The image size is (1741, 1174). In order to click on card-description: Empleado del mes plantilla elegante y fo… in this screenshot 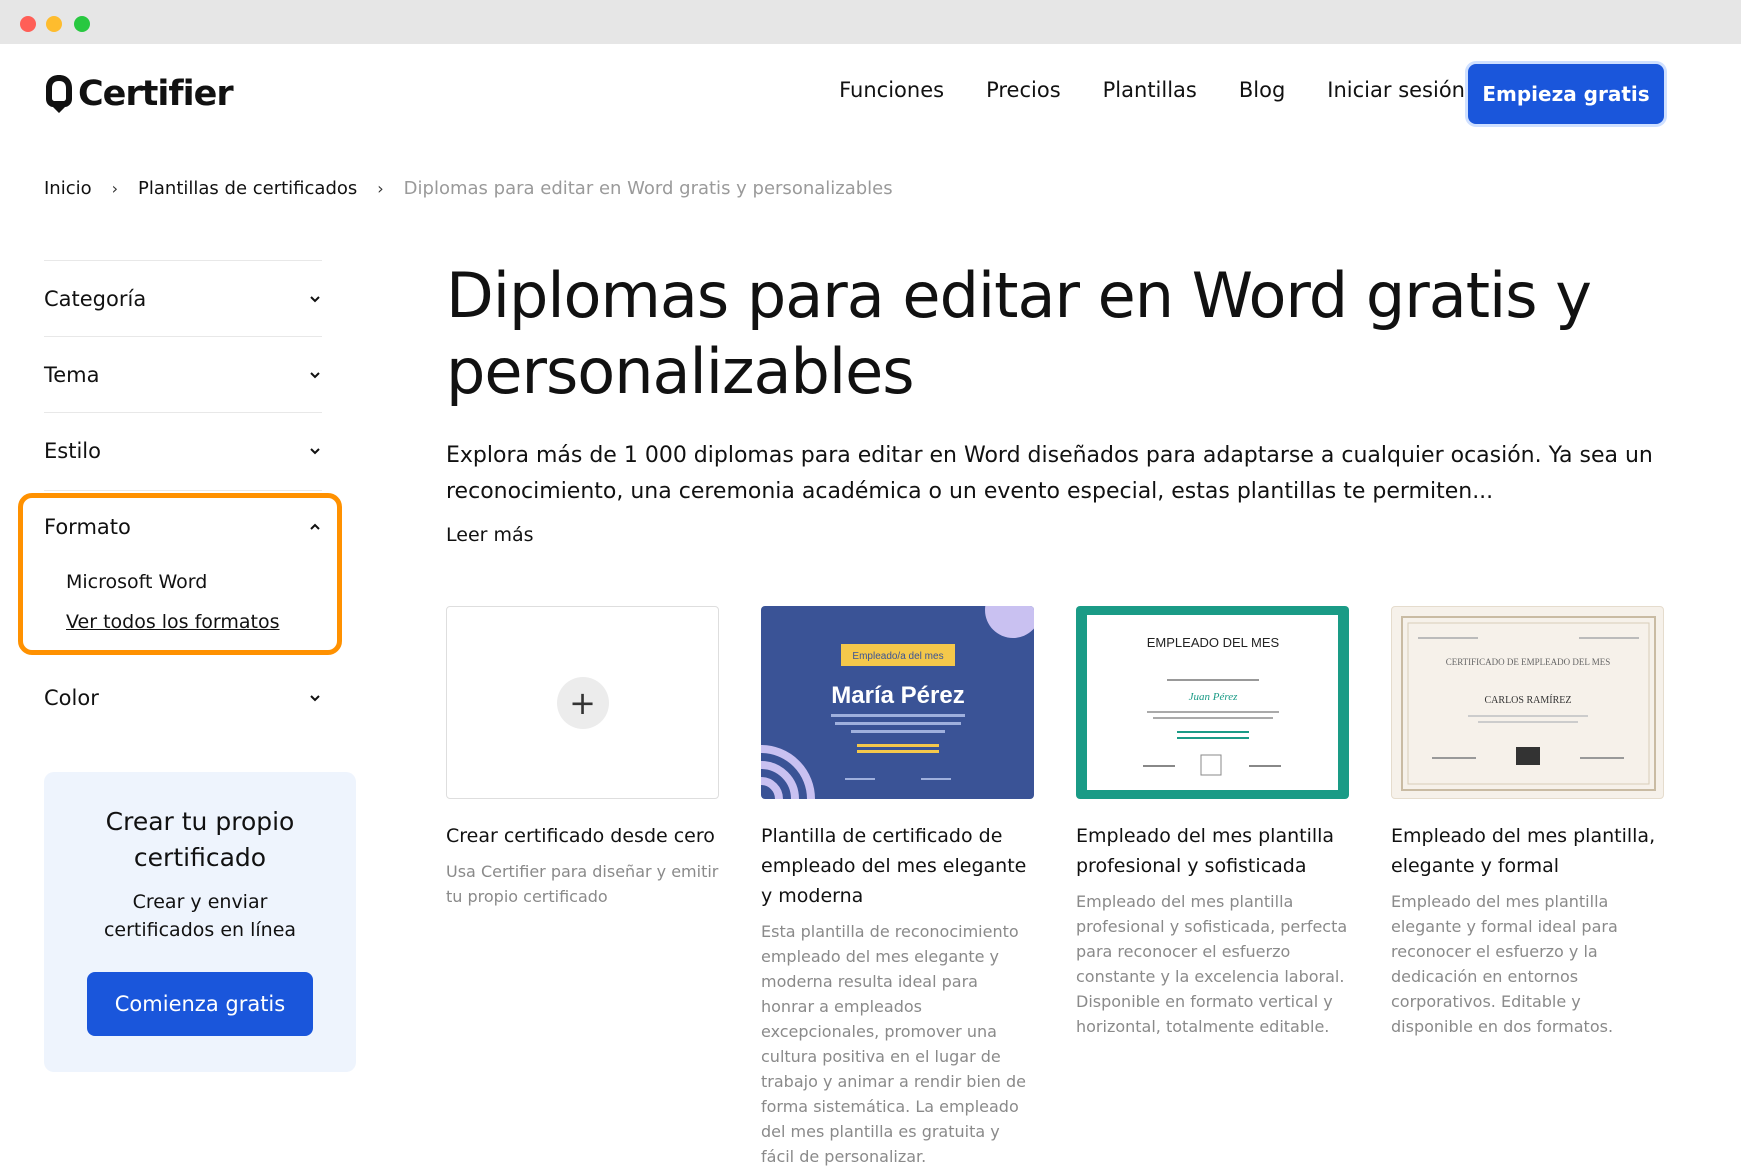, I will do `click(1504, 964)`.